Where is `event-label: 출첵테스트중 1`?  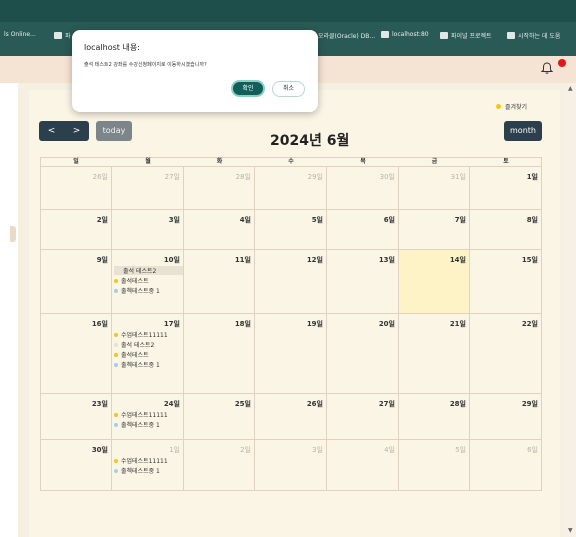 event-label: 출첵테스트중 1 is located at coordinates (140, 425).